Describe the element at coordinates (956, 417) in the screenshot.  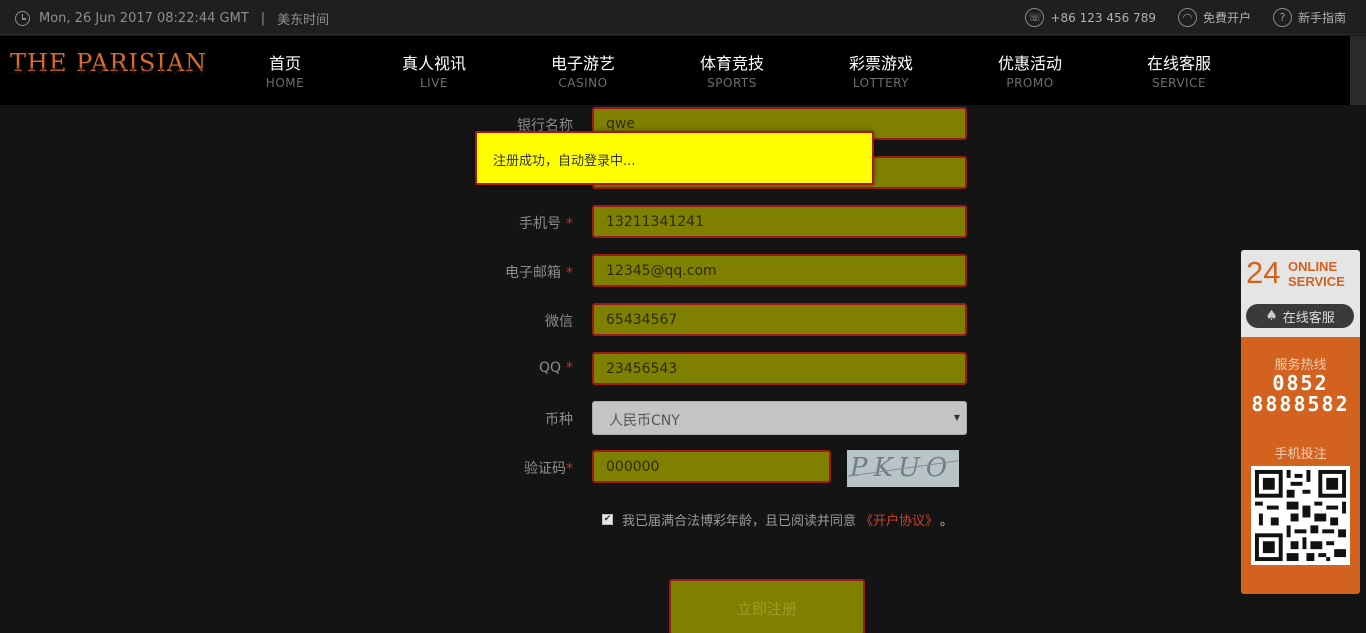
I see `dropdown-arrow-icon: ▼` at that location.